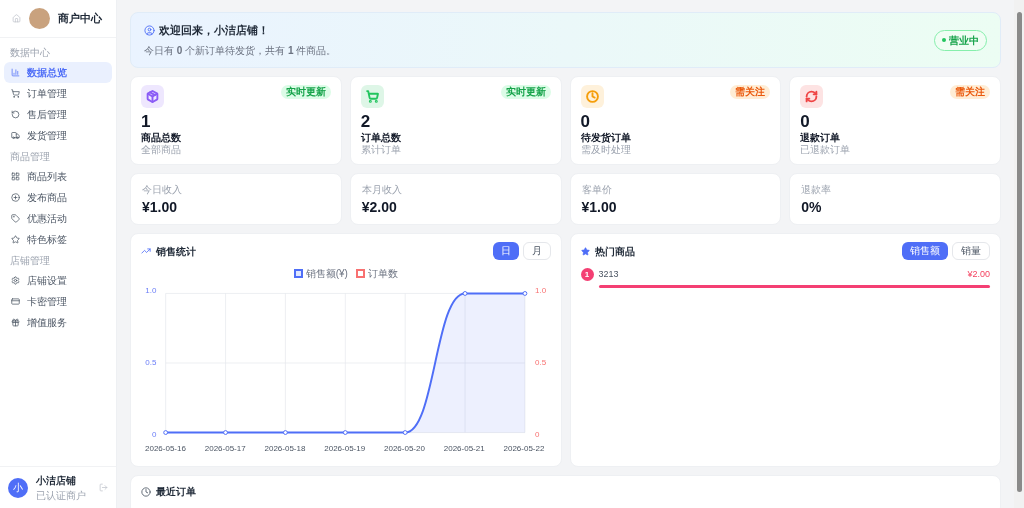 The image size is (1024, 508). Describe the element at coordinates (161, 150) in the screenshot. I see `stat-note: 全部商品` at that location.